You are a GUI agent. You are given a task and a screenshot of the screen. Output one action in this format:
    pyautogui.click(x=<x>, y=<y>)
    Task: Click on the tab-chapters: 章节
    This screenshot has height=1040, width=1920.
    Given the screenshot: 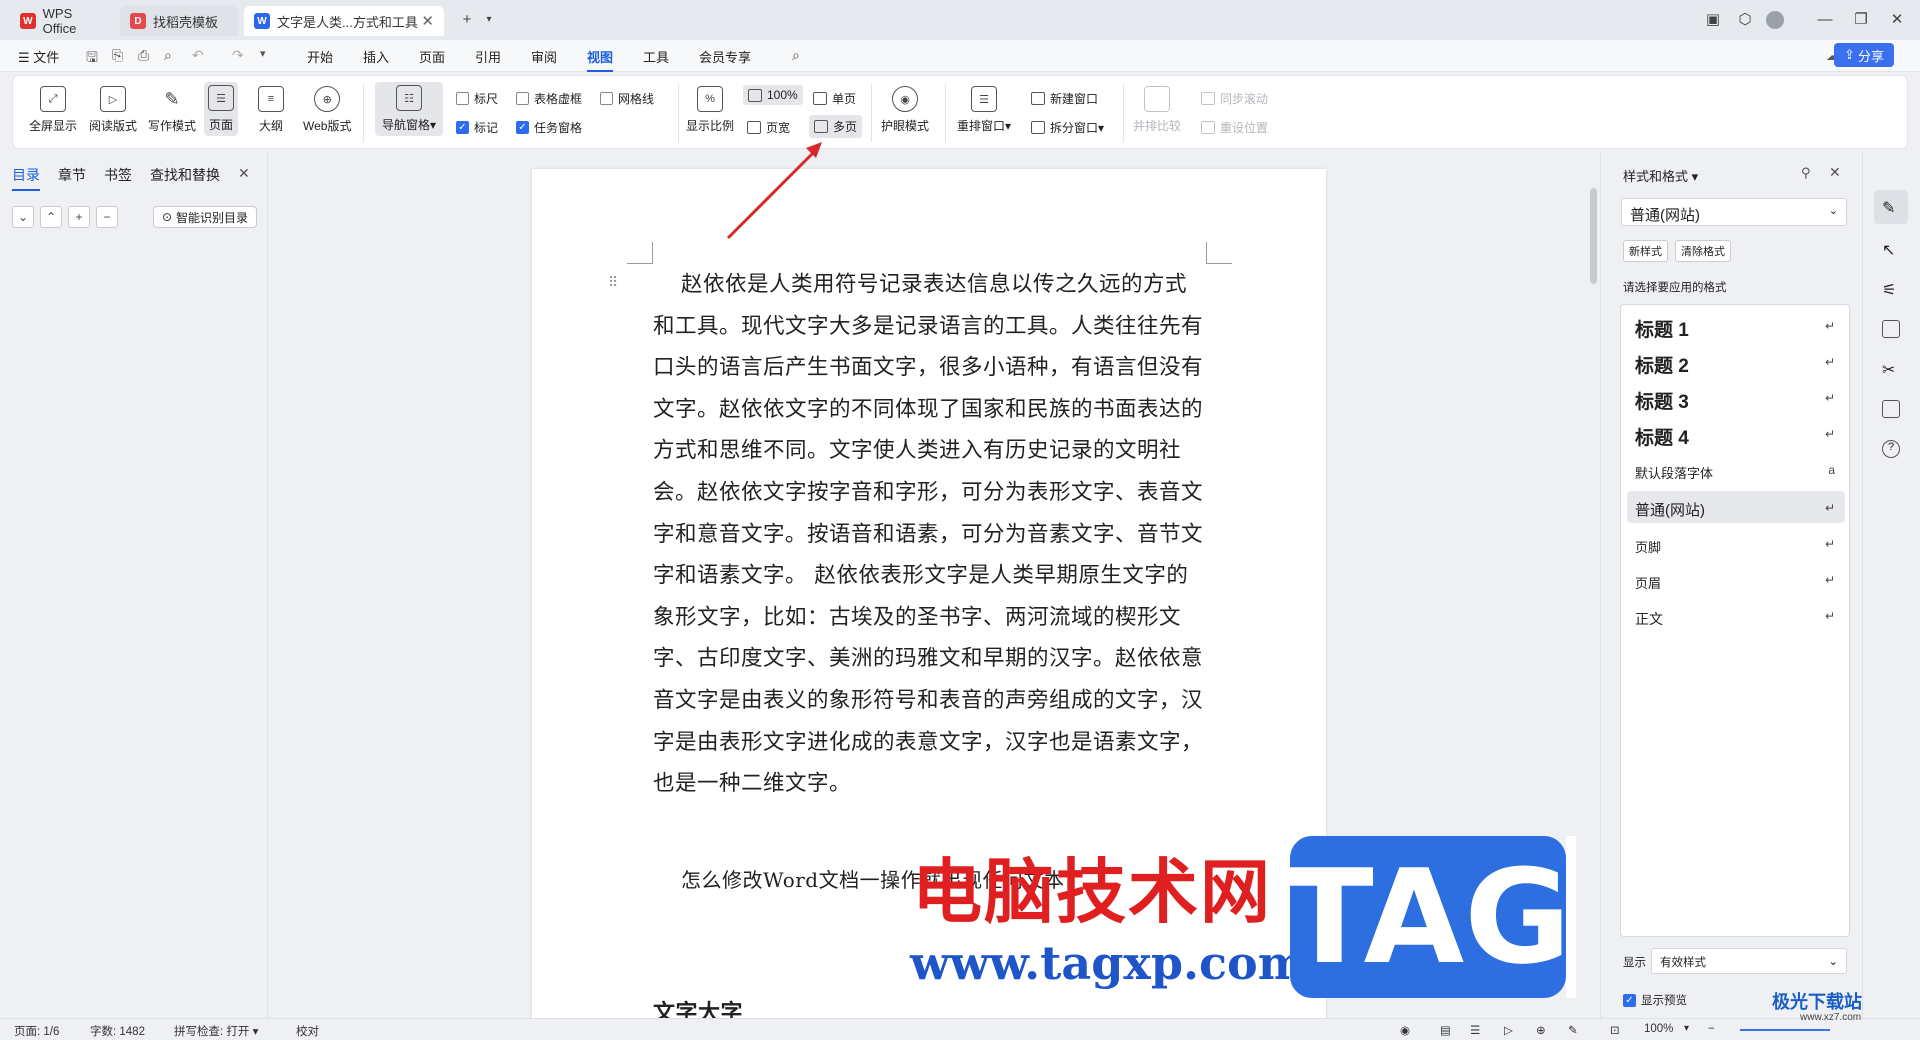 What is the action you would take?
    pyautogui.click(x=72, y=175)
    